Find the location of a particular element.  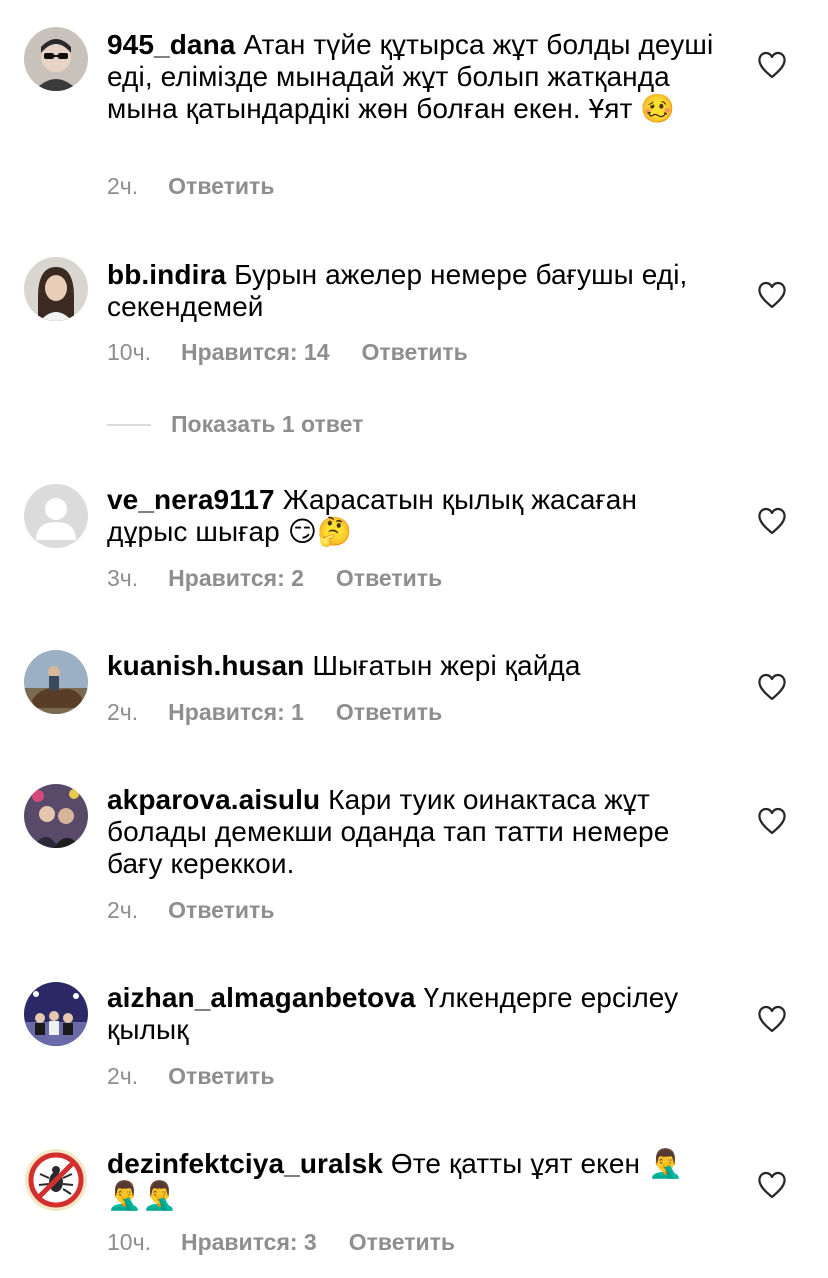

comment-username: akparova.aisulu is located at coordinates (213, 799).